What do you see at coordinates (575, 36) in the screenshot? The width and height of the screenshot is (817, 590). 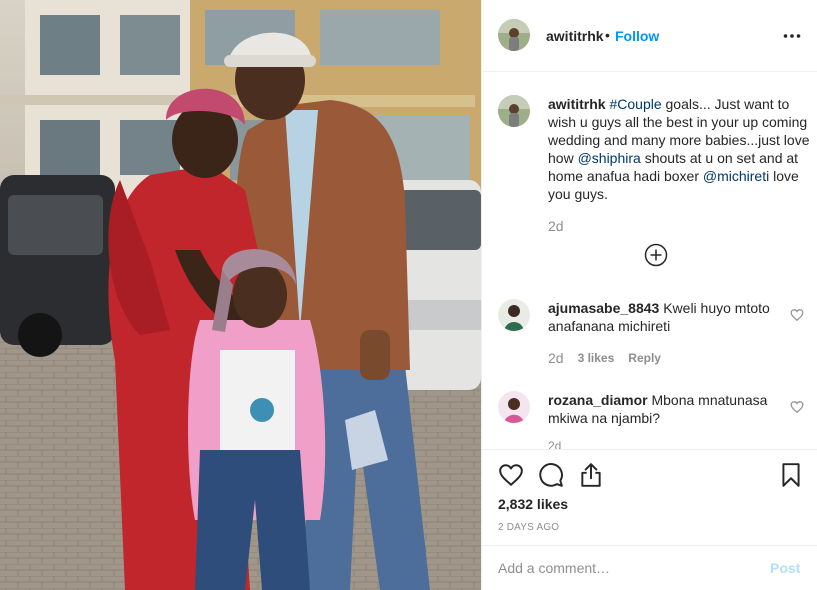 I see `author-username: awititrhk` at bounding box center [575, 36].